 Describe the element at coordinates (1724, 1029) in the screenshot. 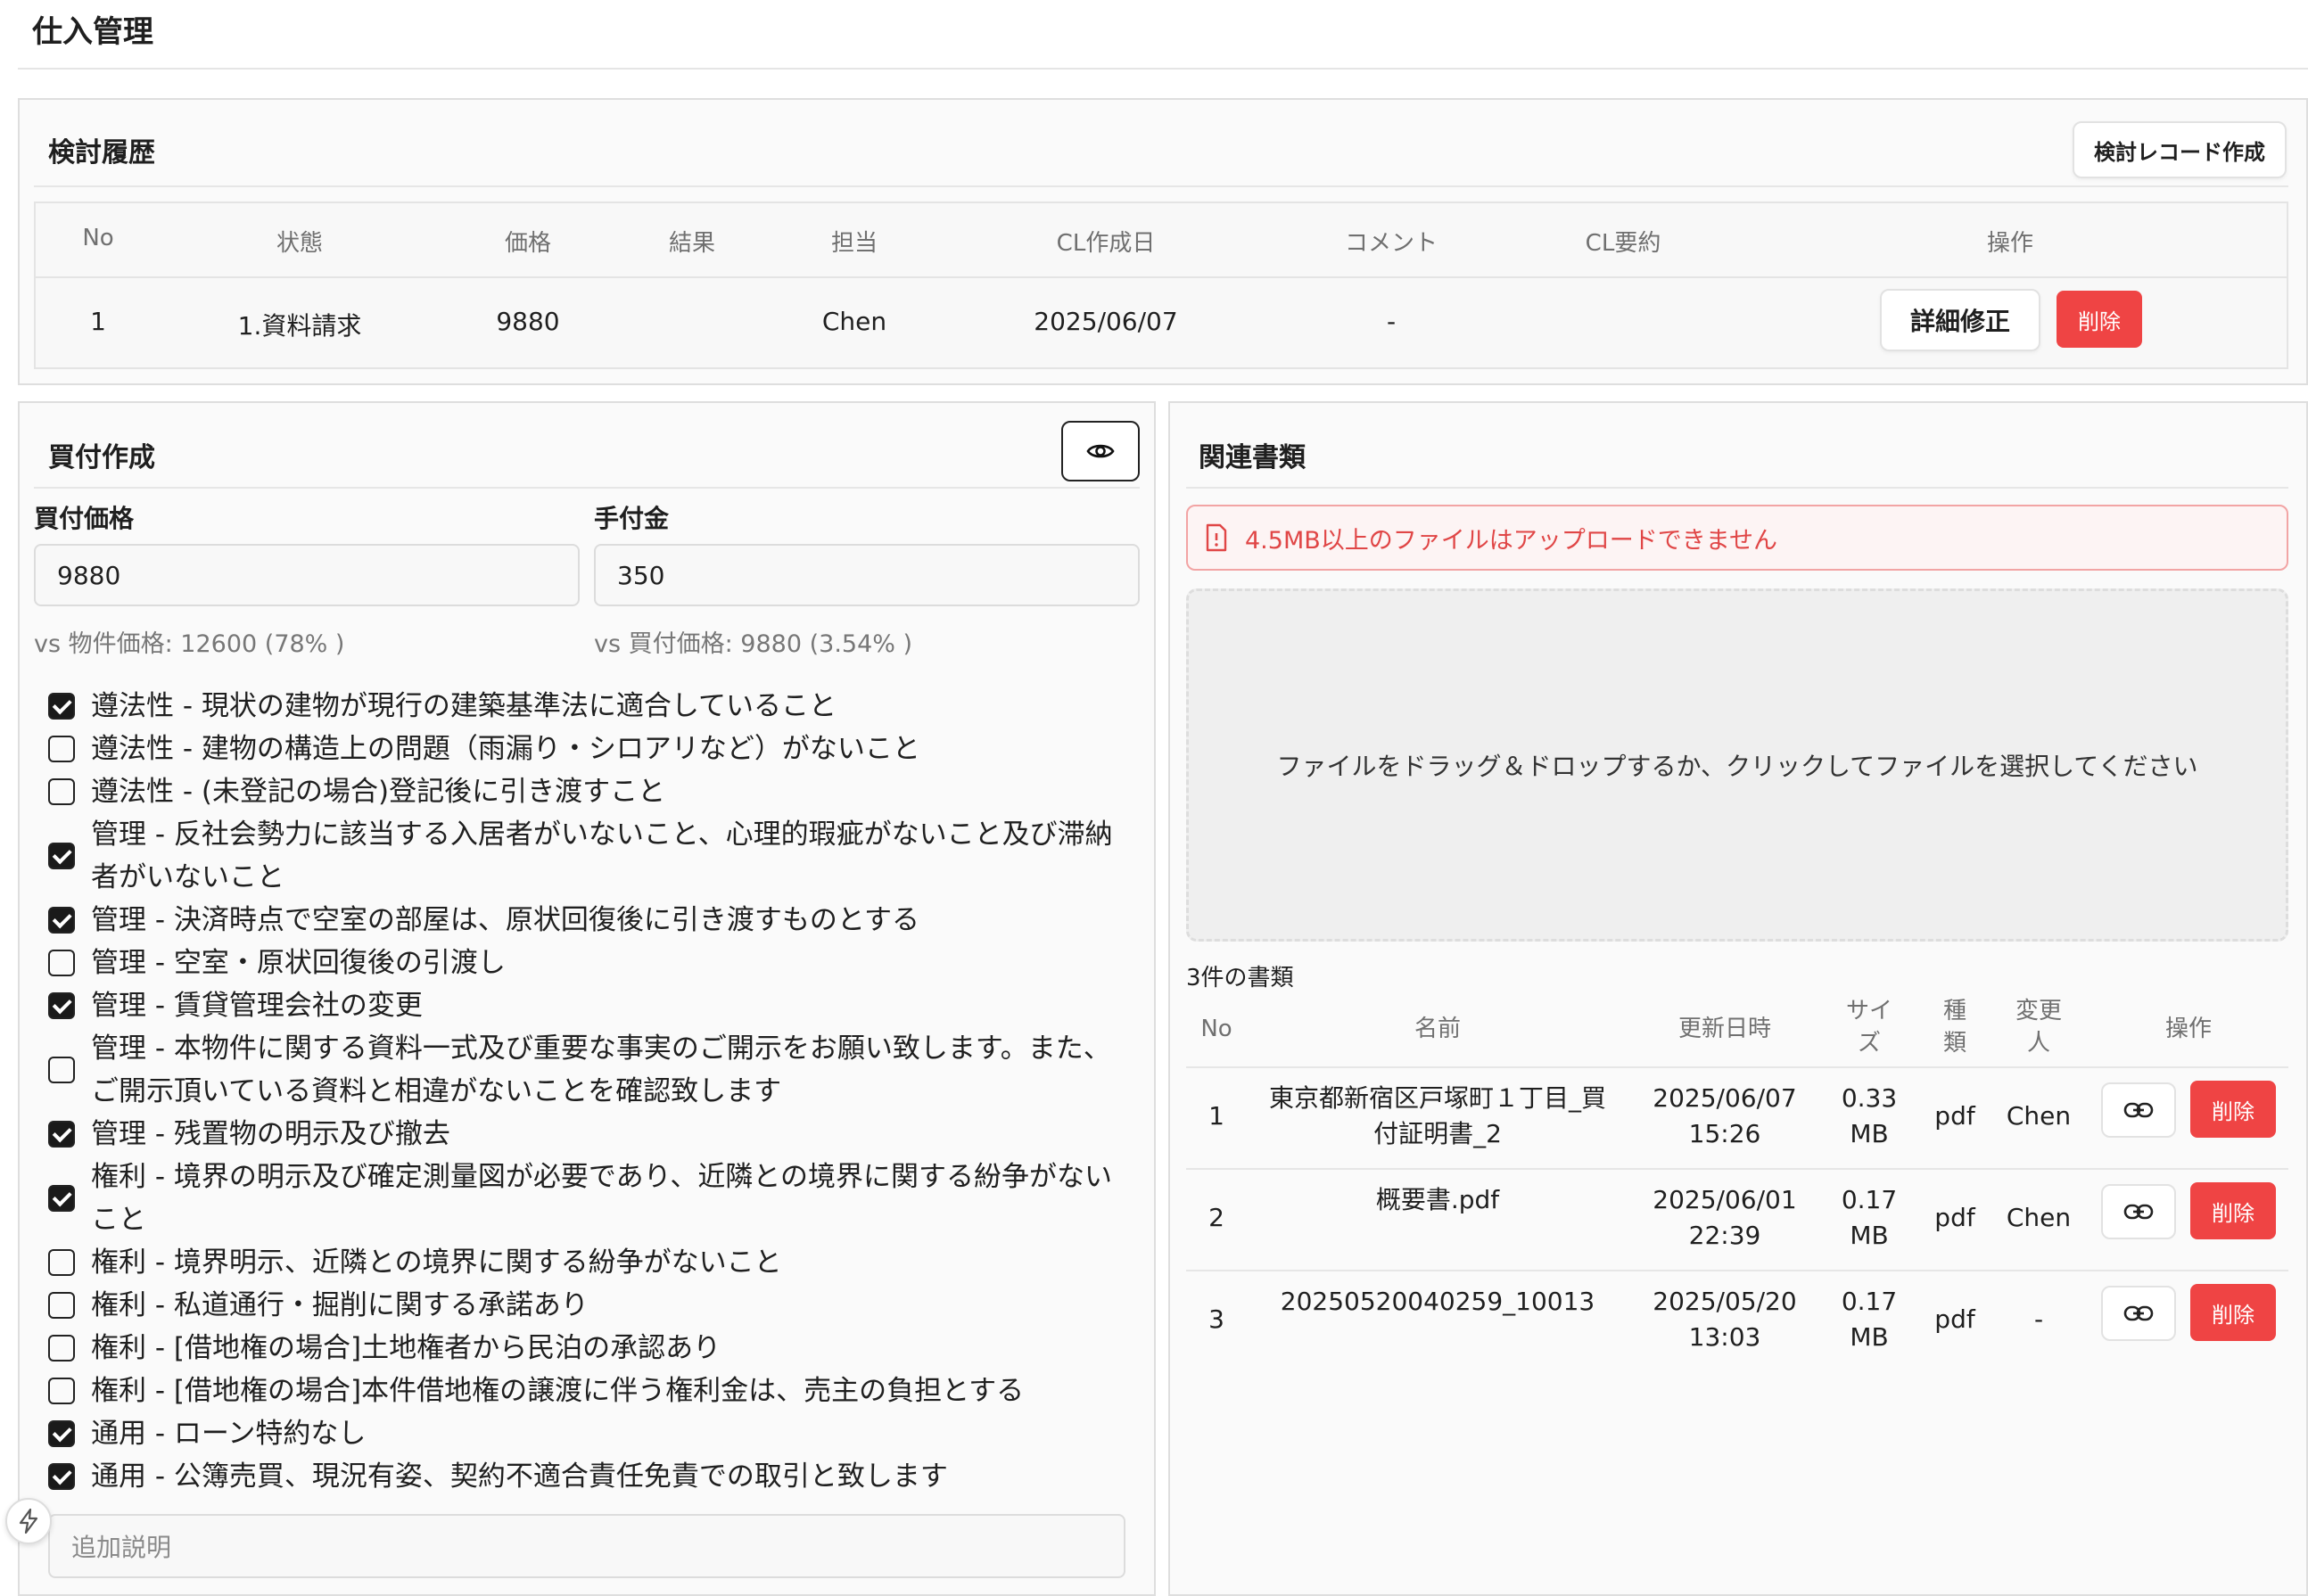

I see `doc-col-updated: 更新日時` at that location.